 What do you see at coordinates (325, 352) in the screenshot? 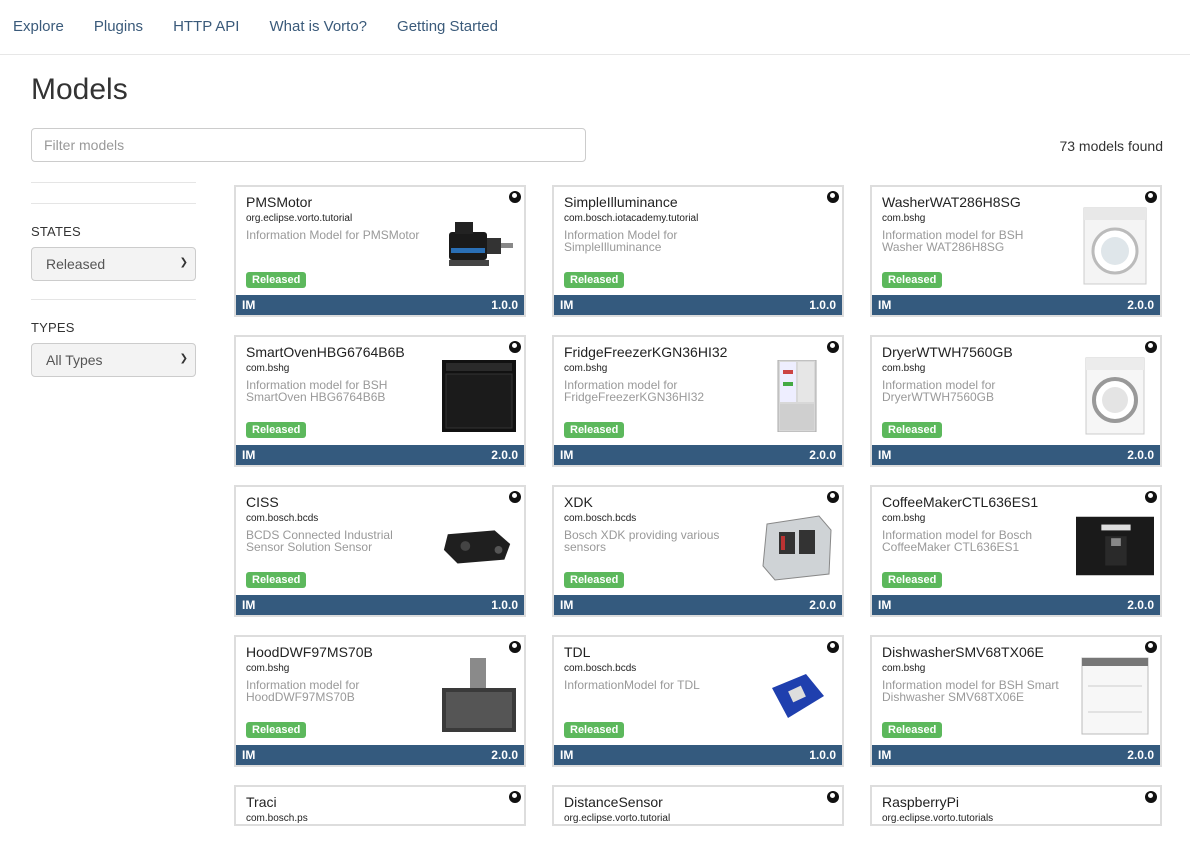
I see `model-name: SmartOvenHBG6764B6B` at bounding box center [325, 352].